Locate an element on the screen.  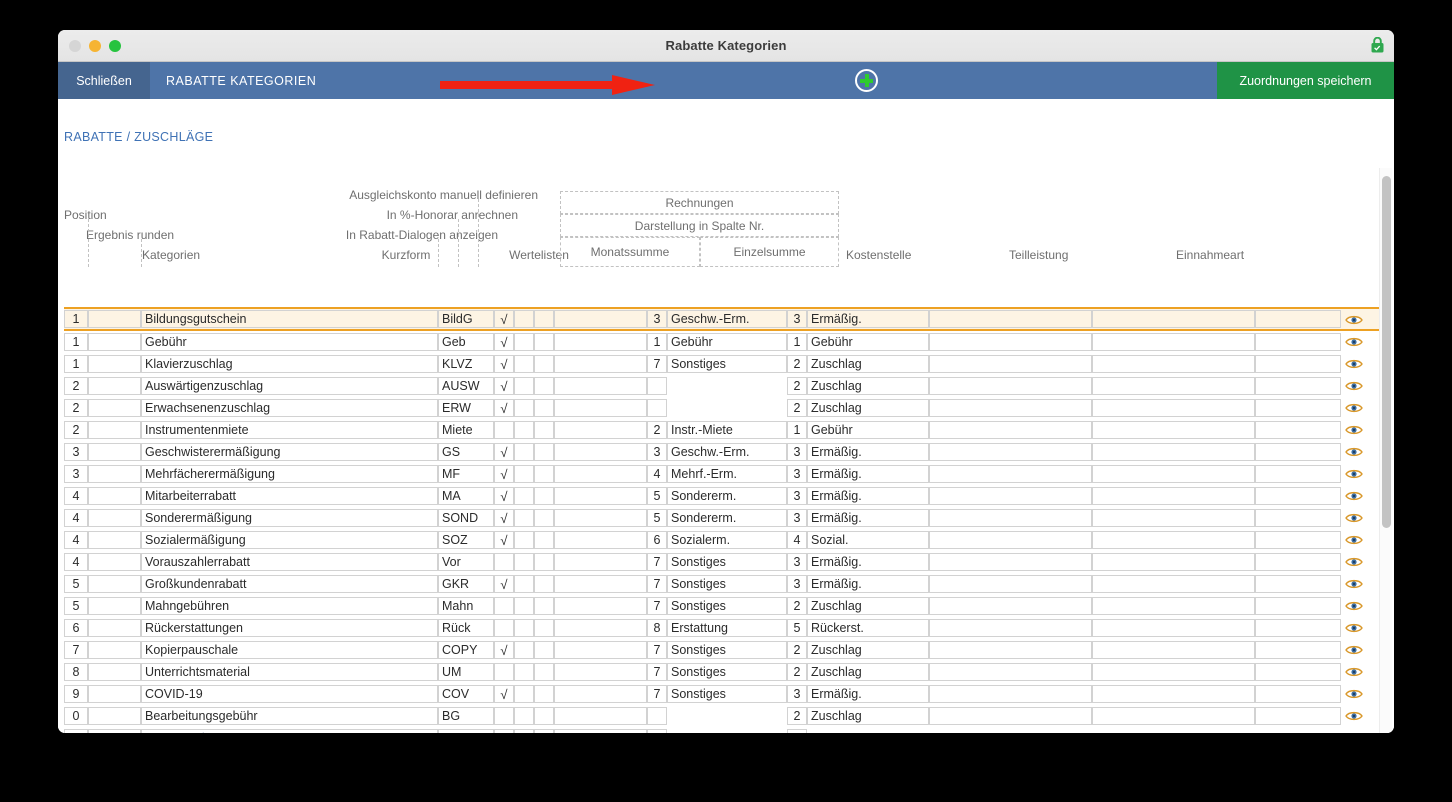
save-assignments-button: Zuordnungen speichern is located at coordinates (1305, 80).